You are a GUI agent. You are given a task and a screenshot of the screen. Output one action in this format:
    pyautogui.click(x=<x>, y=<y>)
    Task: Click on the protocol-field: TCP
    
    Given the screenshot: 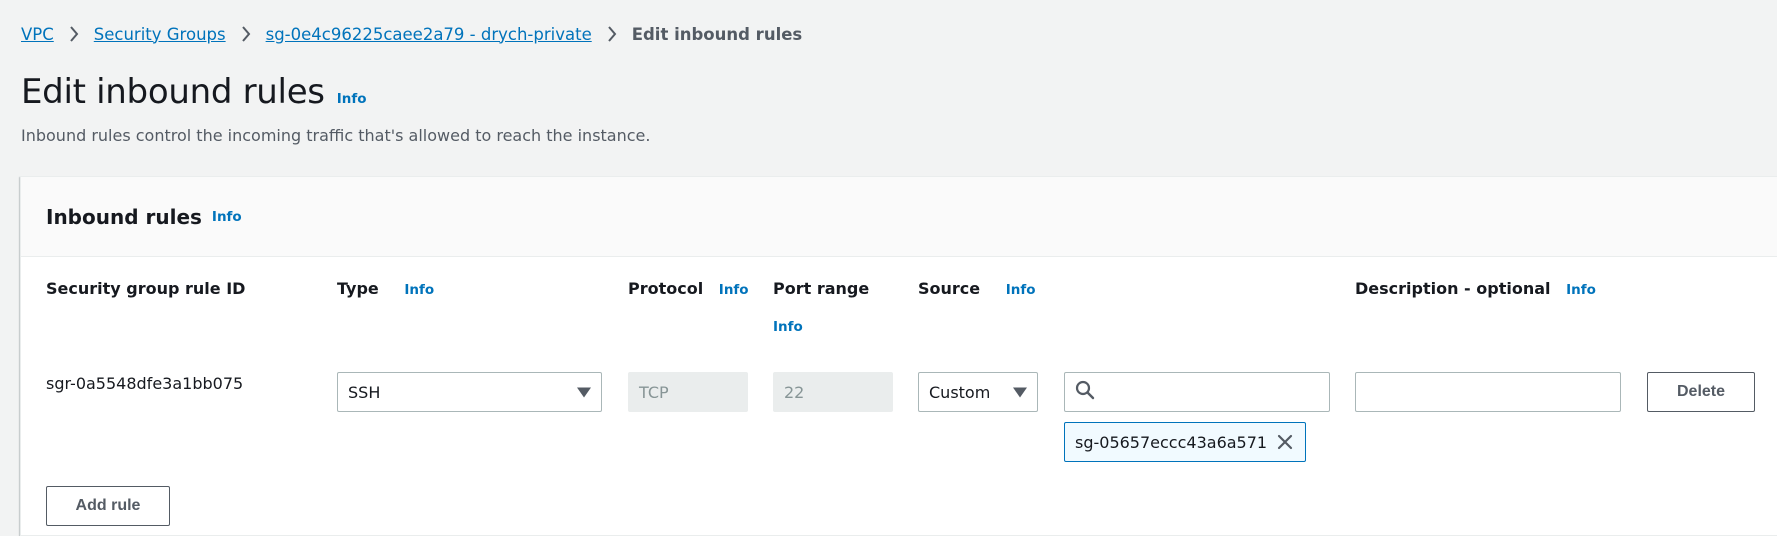 What is the action you would take?
    pyautogui.click(x=688, y=392)
    